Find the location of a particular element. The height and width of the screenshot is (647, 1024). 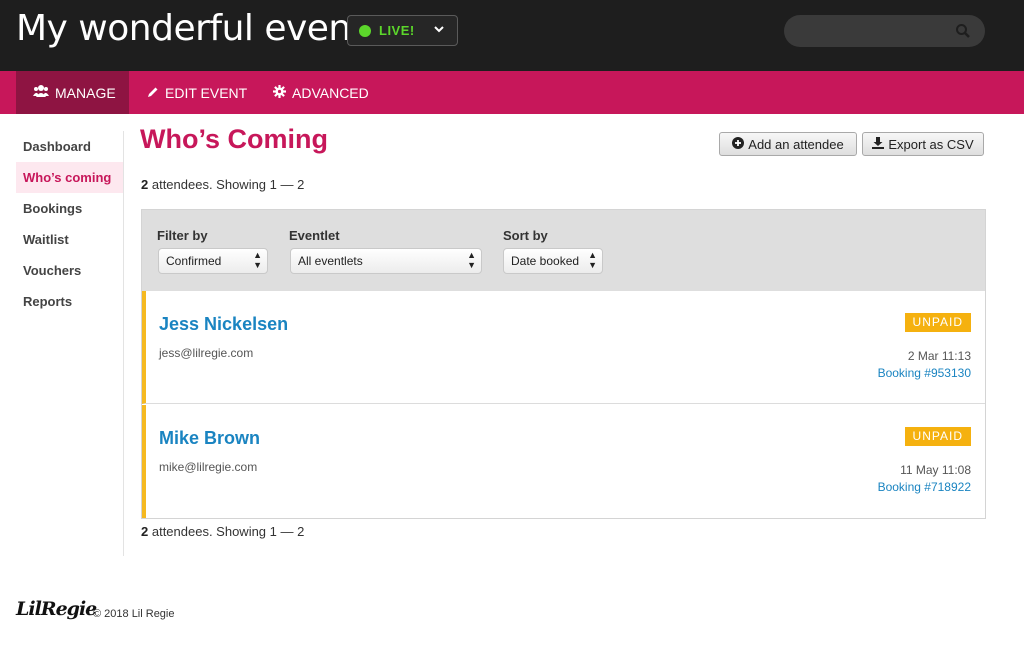

live-status-label: LIVE! is located at coordinates (397, 30).